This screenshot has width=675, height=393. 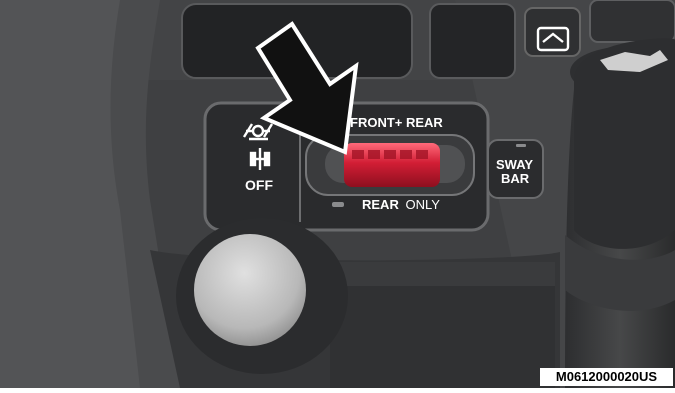 What do you see at coordinates (515, 164) in the screenshot?
I see `sway-bar-label-line1: SWAY` at bounding box center [515, 164].